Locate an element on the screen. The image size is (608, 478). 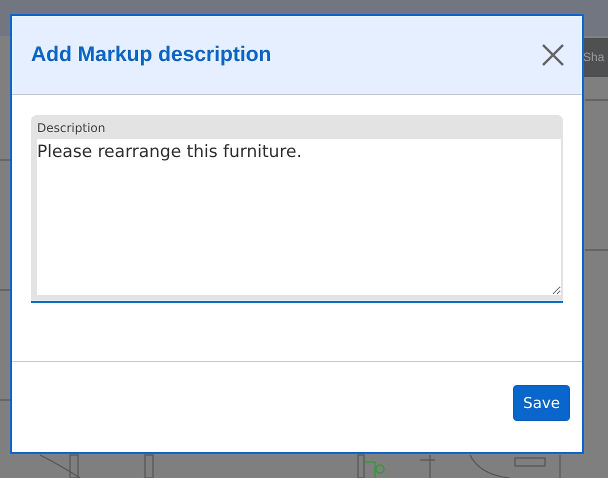
close-button is located at coordinates (553, 55).